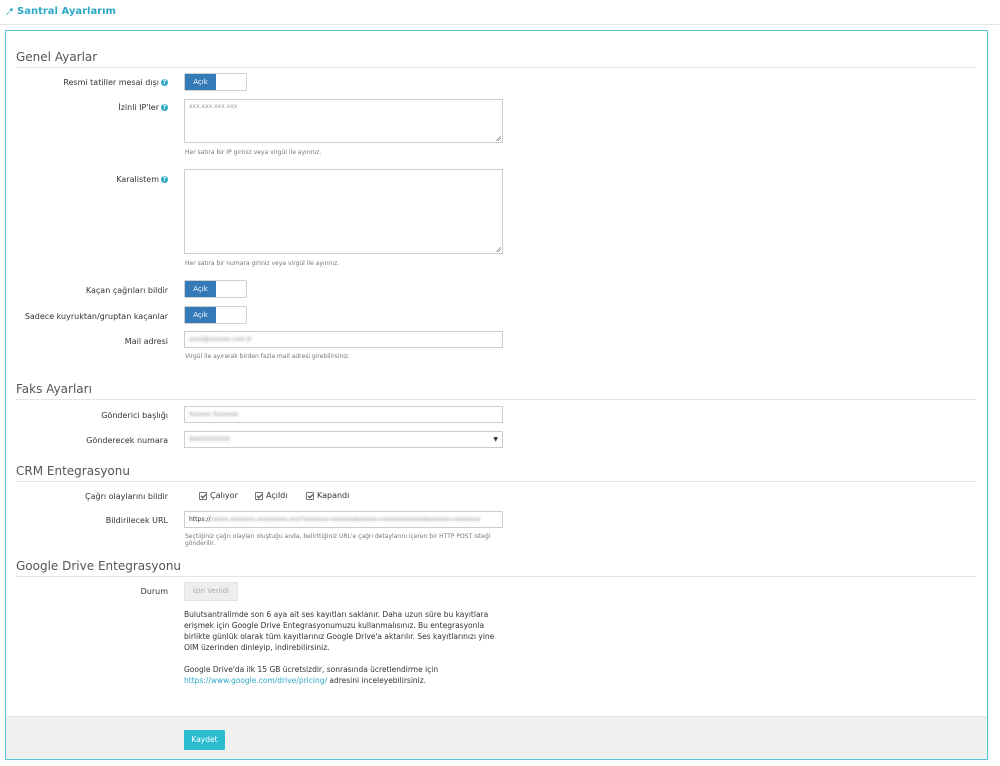  I want to click on mail-value: xxxx@xxxxxx.com.tr, so click(220, 339).